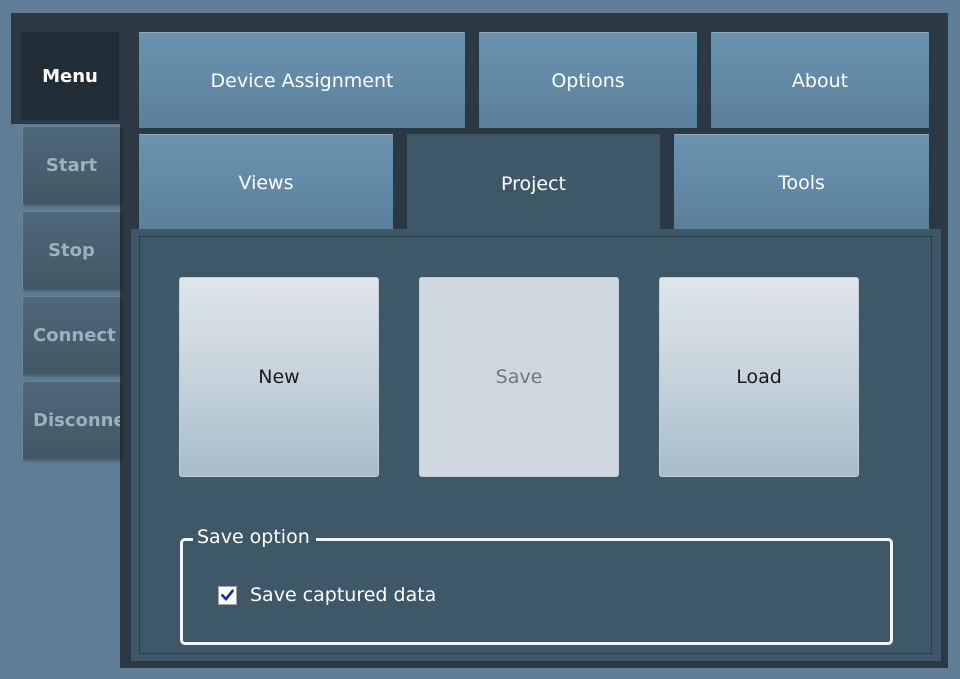 This screenshot has width=960, height=679. I want to click on save-captured-data-label: Save captured data, so click(343, 595).